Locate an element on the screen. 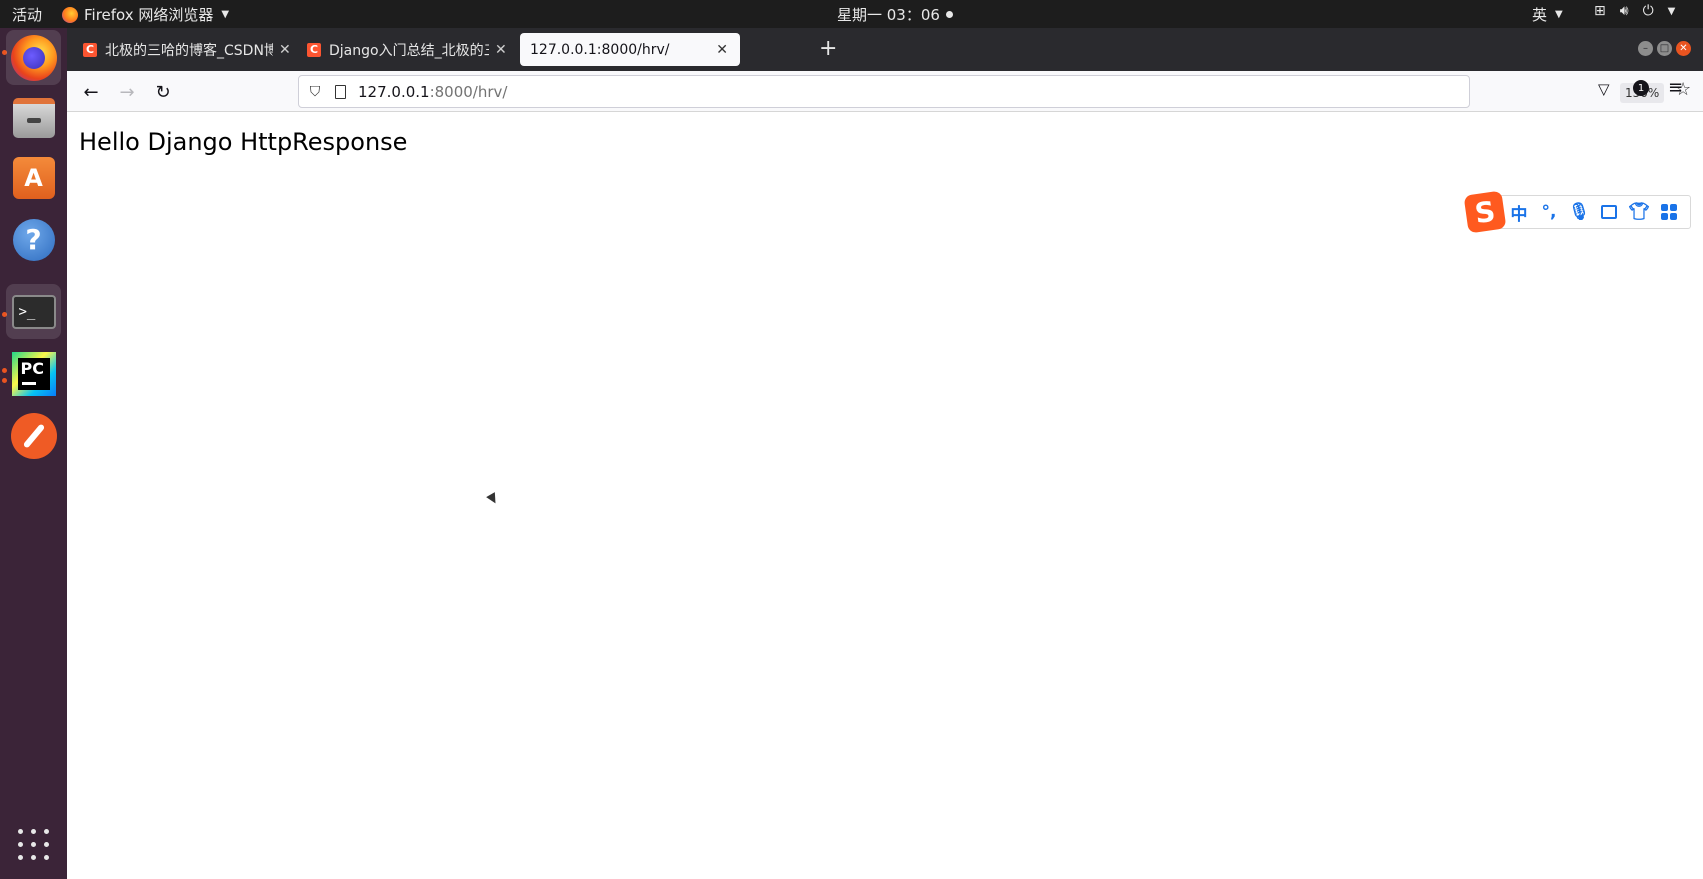 Image resolution: width=1703 pixels, height=879 pixels. files-icon is located at coordinates (33, 117).